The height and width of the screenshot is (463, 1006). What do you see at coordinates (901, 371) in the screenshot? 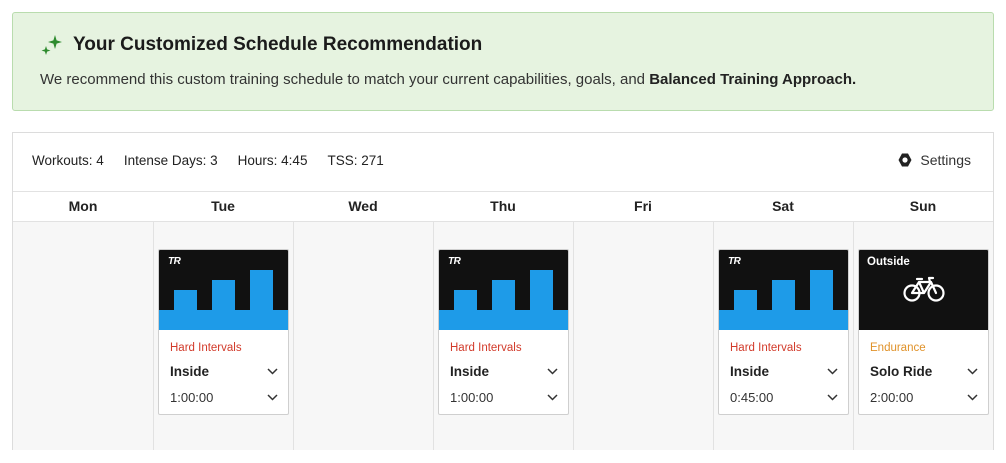
I see `location-value: Solo Ride` at bounding box center [901, 371].